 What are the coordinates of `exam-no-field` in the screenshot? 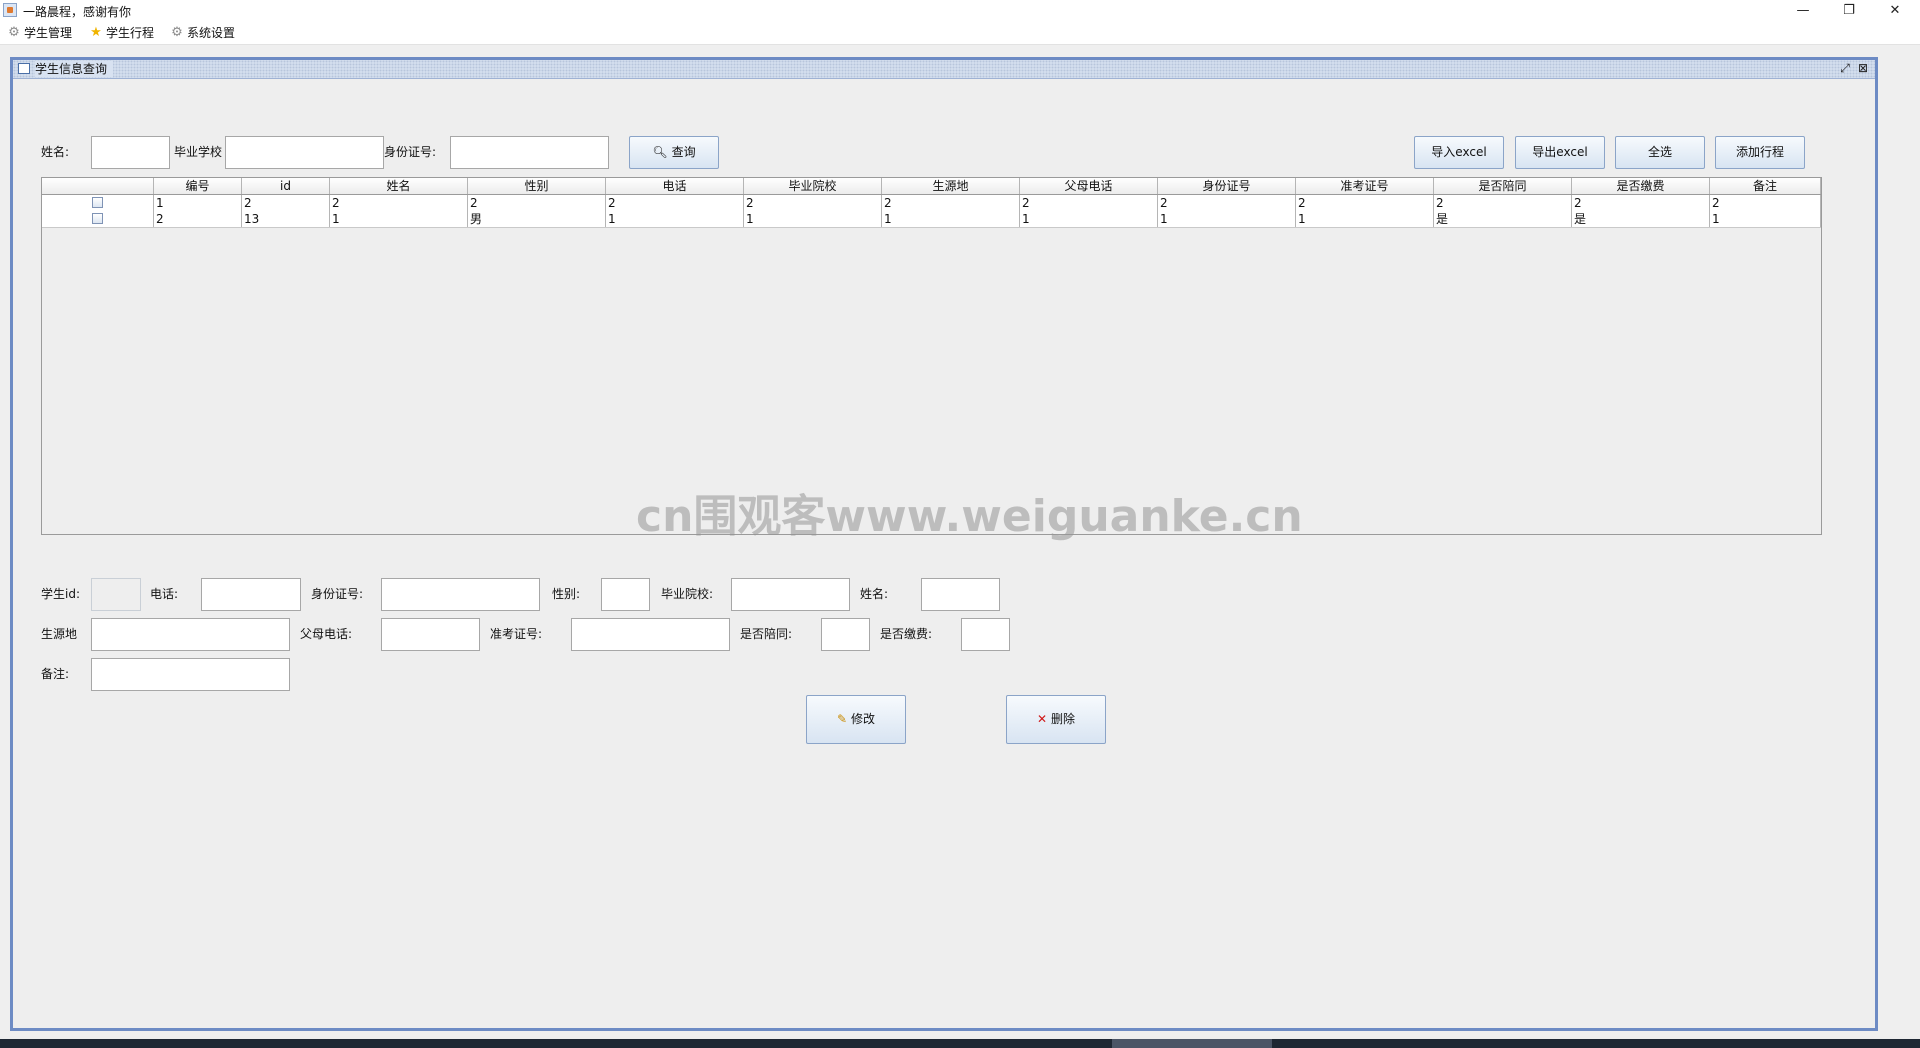 It's located at (650, 634).